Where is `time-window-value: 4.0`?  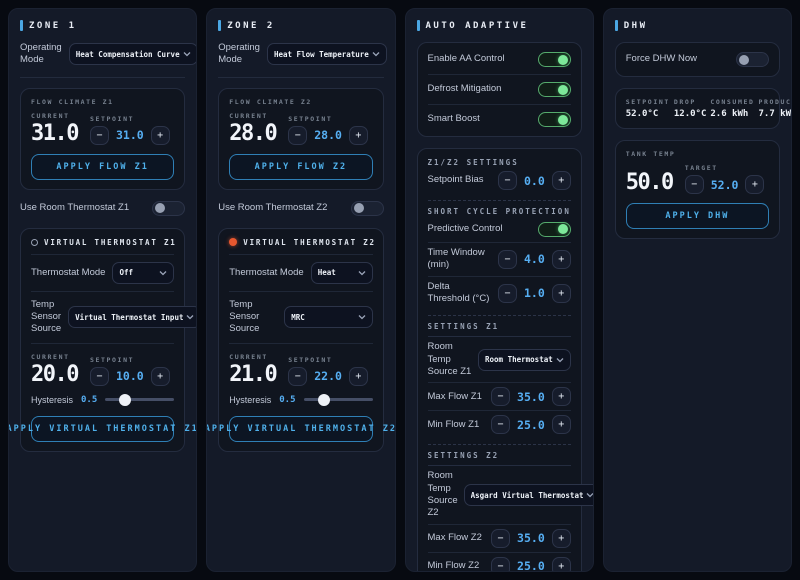
time-window-value: 4.0 is located at coordinates (534, 259).